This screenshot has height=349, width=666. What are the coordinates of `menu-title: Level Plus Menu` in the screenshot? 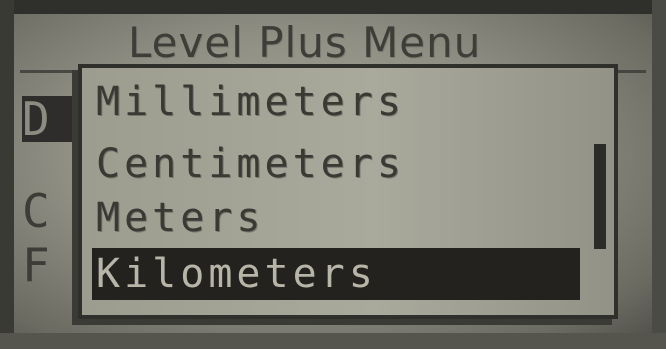 It's located at (305, 42).